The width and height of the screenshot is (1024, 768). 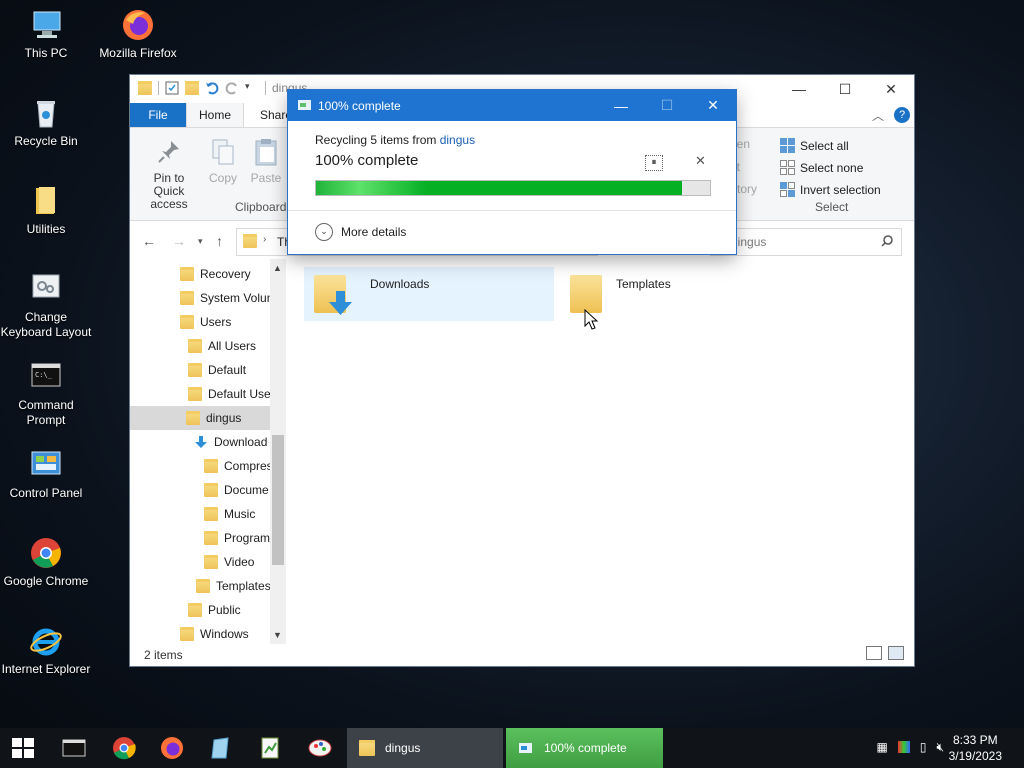 I want to click on redo-icon, so click(x=232, y=88).